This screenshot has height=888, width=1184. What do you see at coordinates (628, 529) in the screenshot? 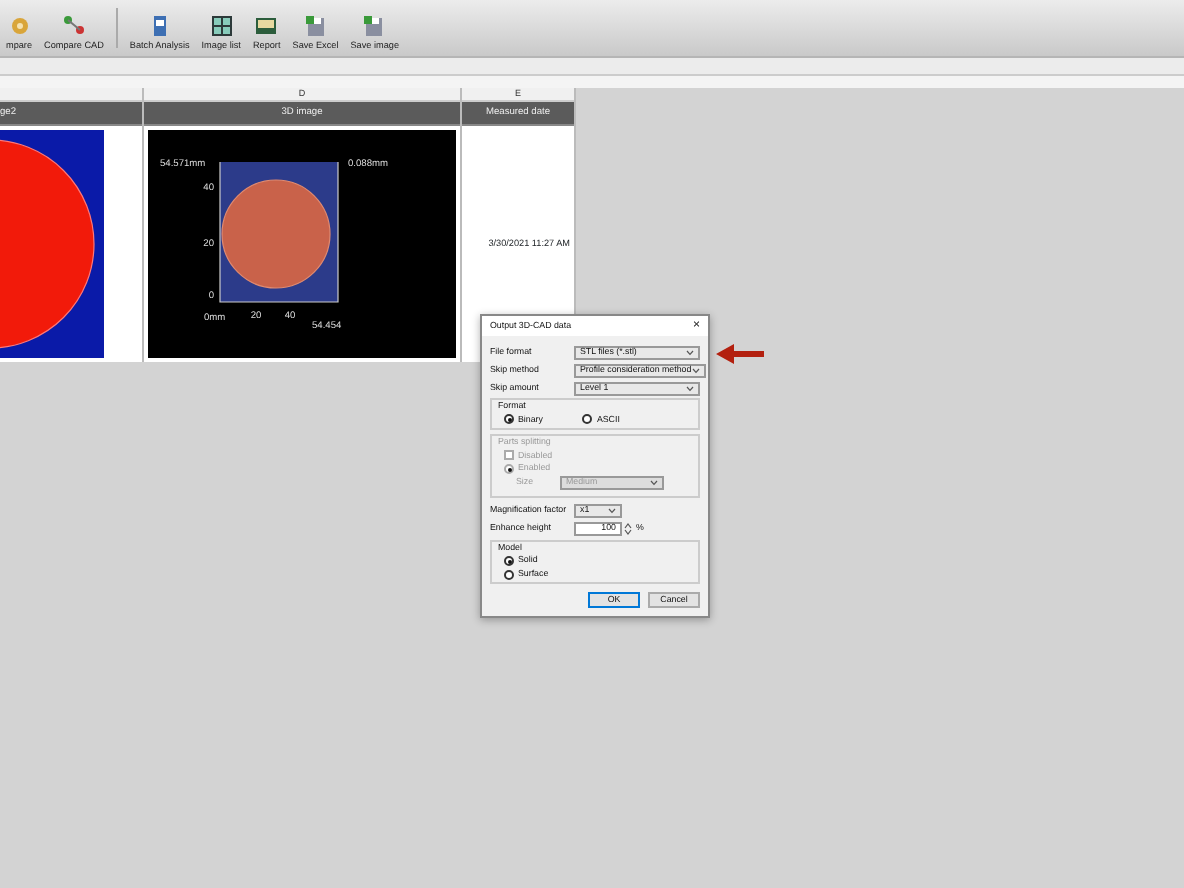
I see `spinner-icon` at bounding box center [628, 529].